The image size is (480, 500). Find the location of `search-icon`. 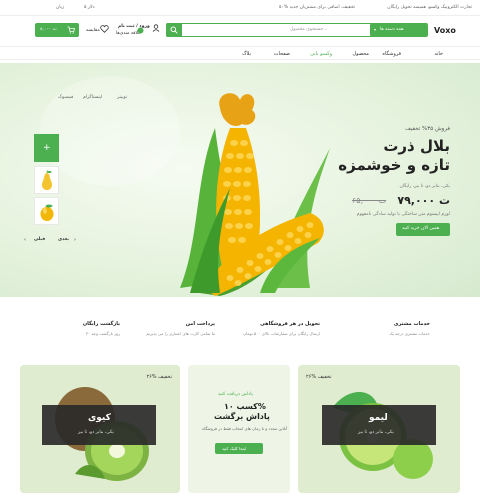

search-icon is located at coordinates (174, 30).